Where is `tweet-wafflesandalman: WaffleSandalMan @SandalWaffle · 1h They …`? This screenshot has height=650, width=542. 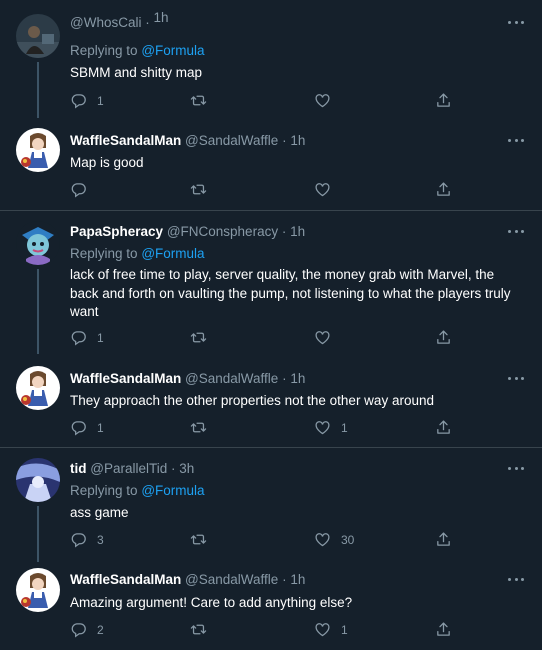 tweet-wafflesandalman: WaffleSandalMan @SandalWaffle · 1h They … is located at coordinates (271, 401).